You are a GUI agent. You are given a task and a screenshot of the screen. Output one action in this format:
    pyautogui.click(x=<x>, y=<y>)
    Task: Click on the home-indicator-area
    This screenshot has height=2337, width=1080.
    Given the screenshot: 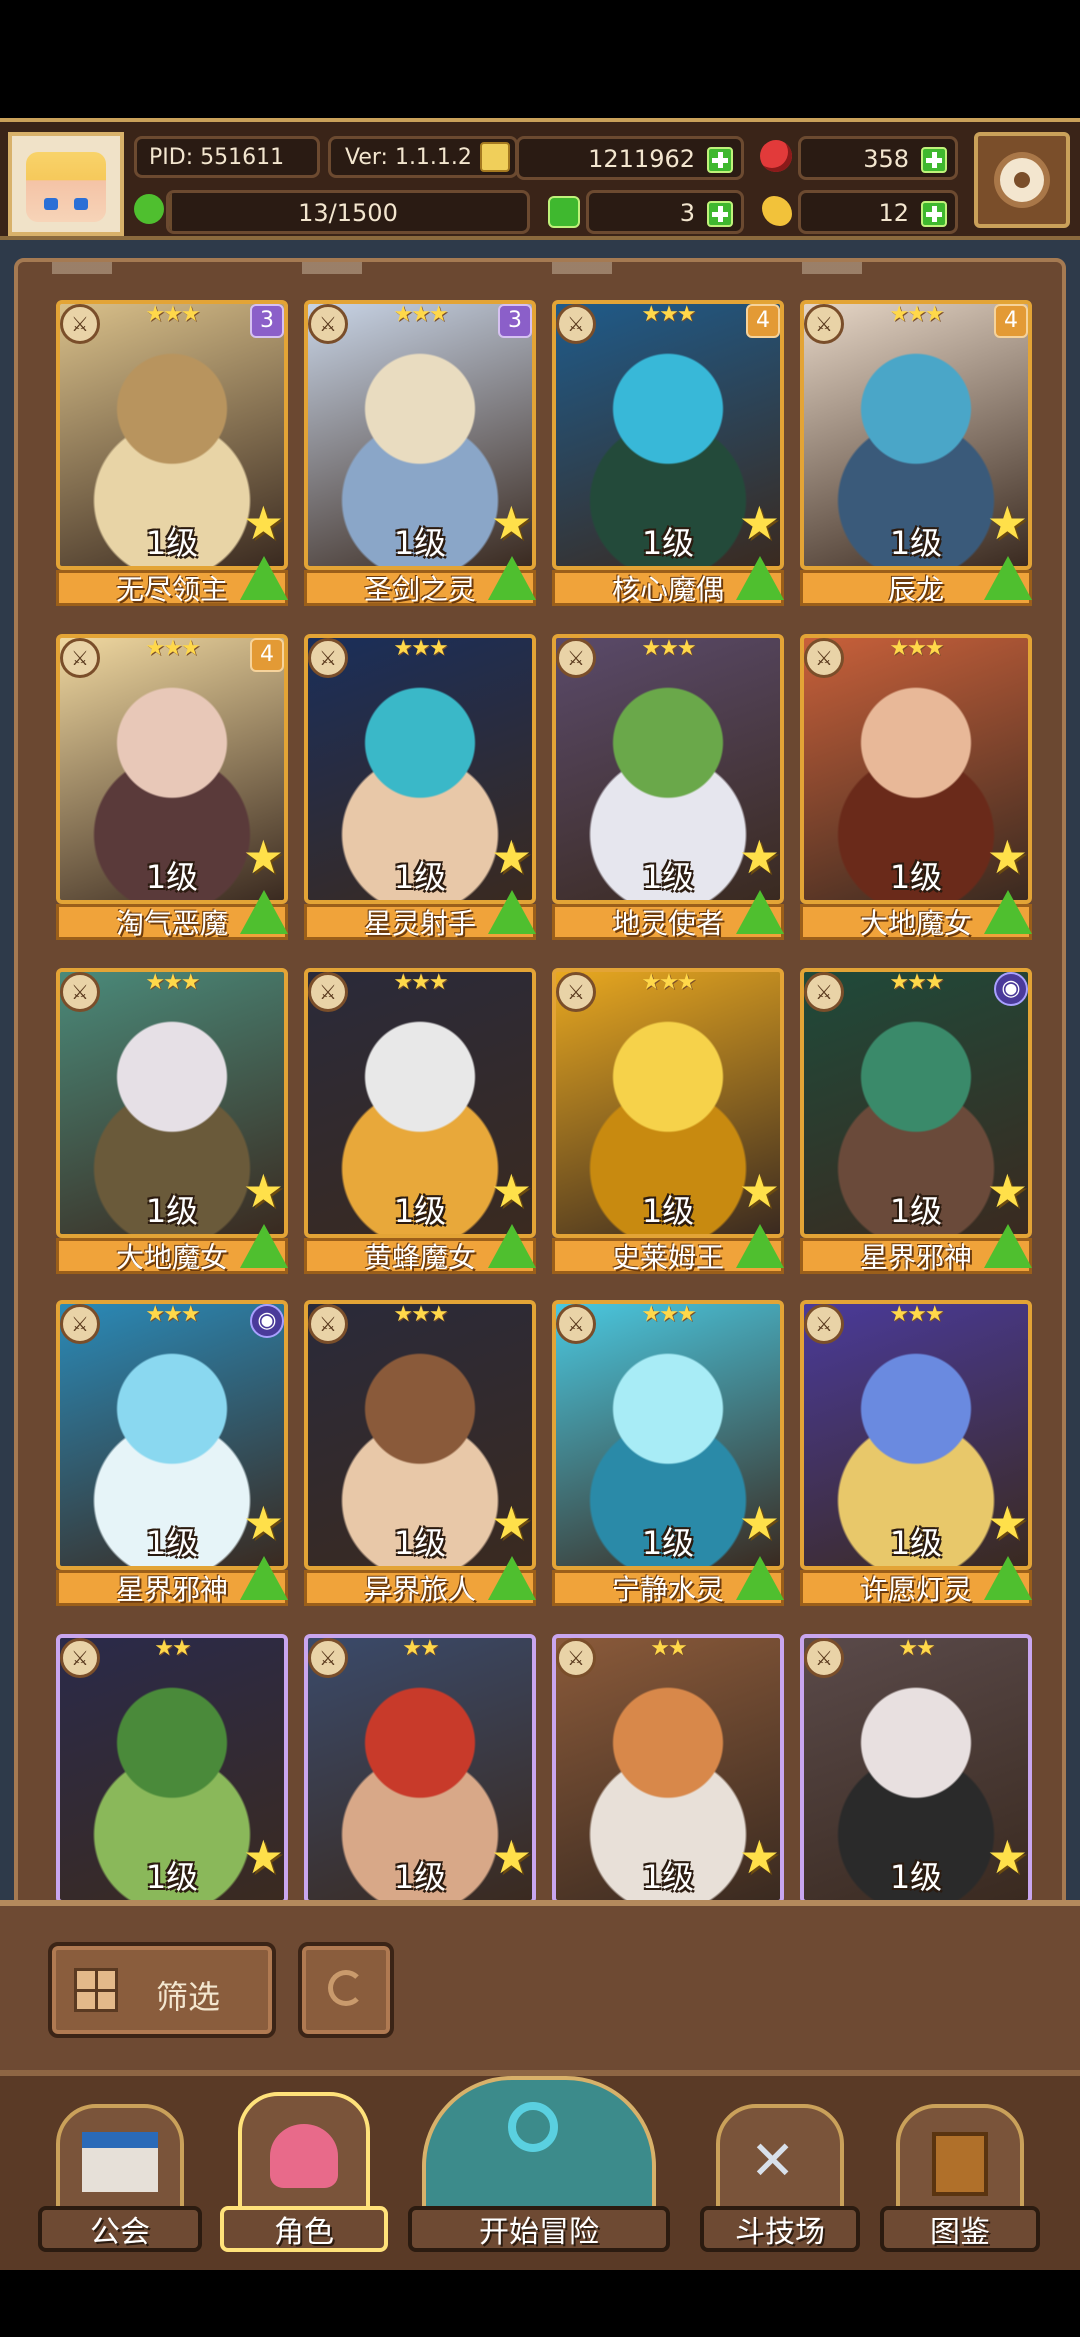 What is the action you would take?
    pyautogui.click(x=540, y=2303)
    